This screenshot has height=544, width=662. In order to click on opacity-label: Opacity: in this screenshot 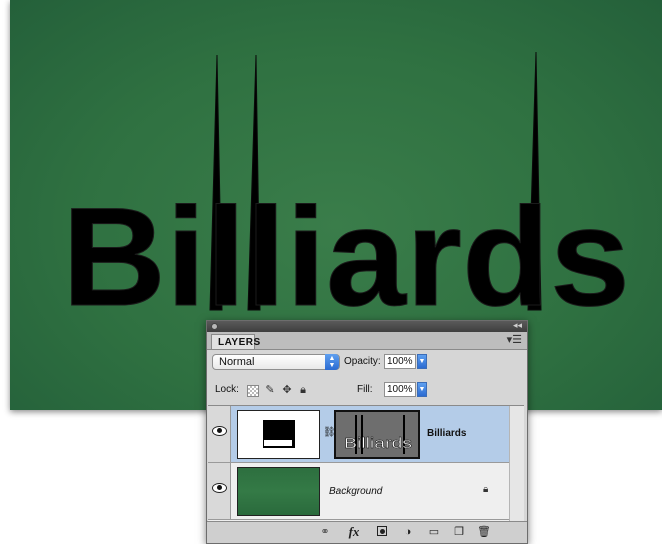, I will do `click(362, 361)`.